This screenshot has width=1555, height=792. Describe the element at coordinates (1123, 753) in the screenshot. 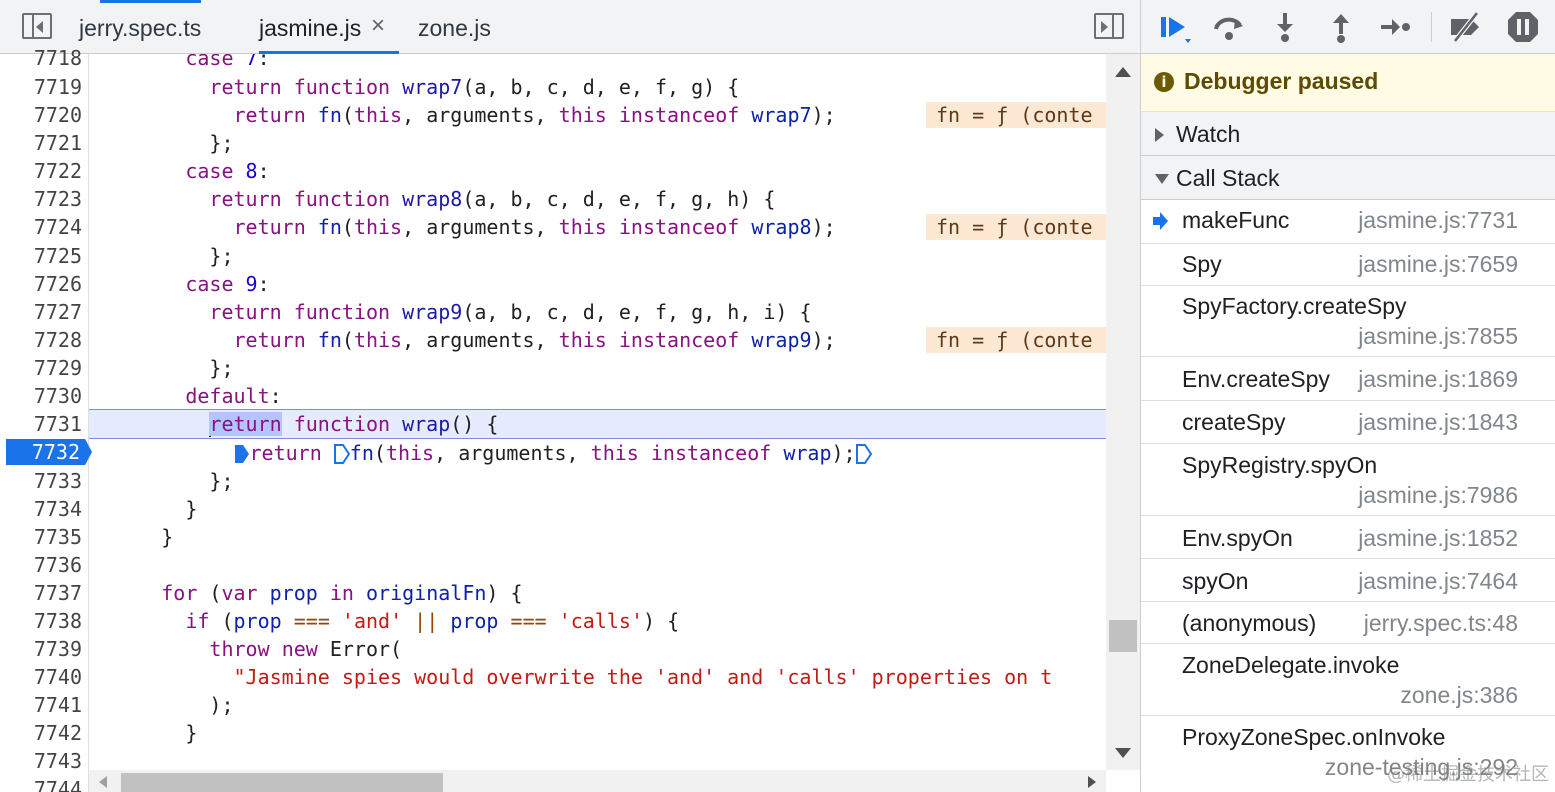

I see `scroll-down-icon` at that location.